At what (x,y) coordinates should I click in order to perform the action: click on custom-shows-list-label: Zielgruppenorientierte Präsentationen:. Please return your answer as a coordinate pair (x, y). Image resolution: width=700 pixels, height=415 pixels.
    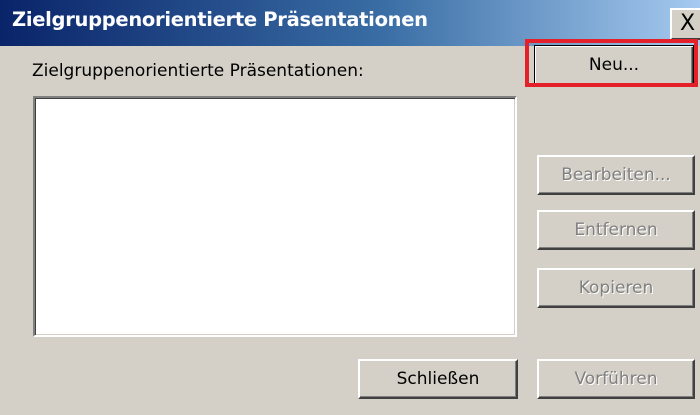
    Looking at the image, I should click on (198, 71).